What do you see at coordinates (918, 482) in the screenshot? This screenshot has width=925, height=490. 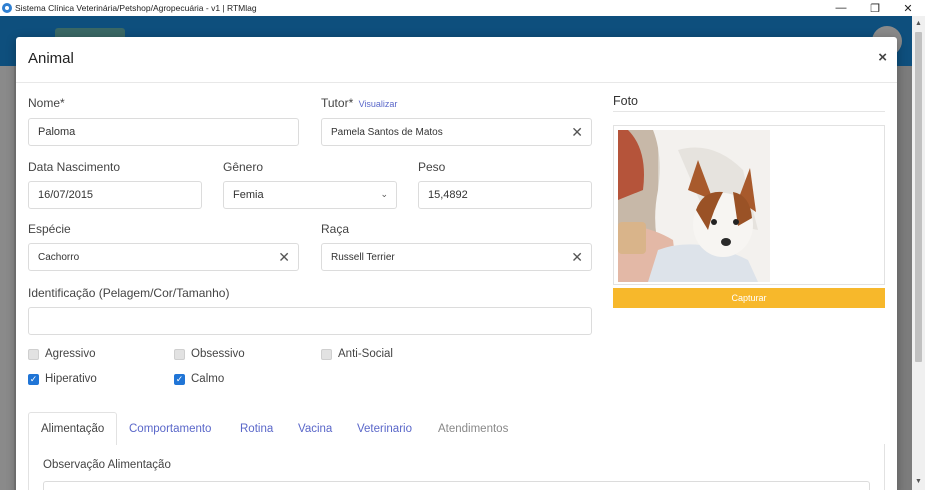 I see `scroll-down-icon: ▼` at bounding box center [918, 482].